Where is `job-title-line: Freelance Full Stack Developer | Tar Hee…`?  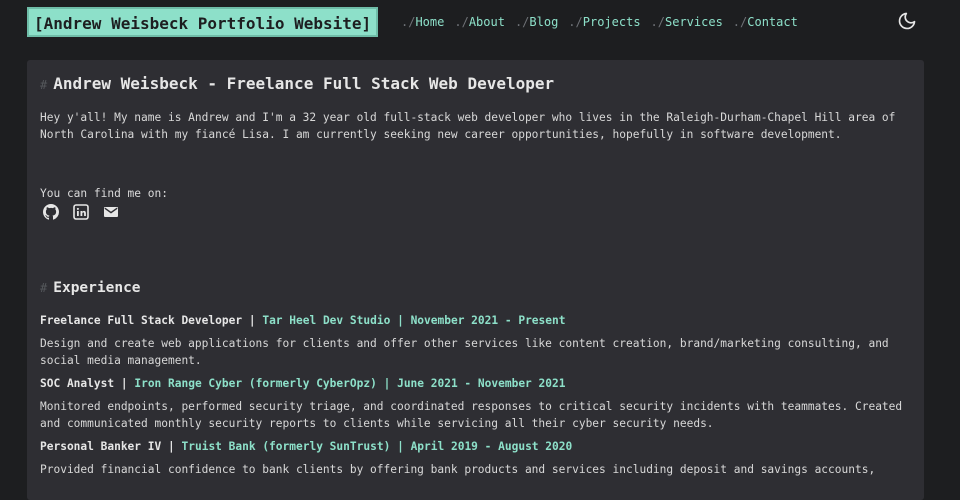 job-title-line: Freelance Full Stack Developer | Tar Hee… is located at coordinates (302, 320).